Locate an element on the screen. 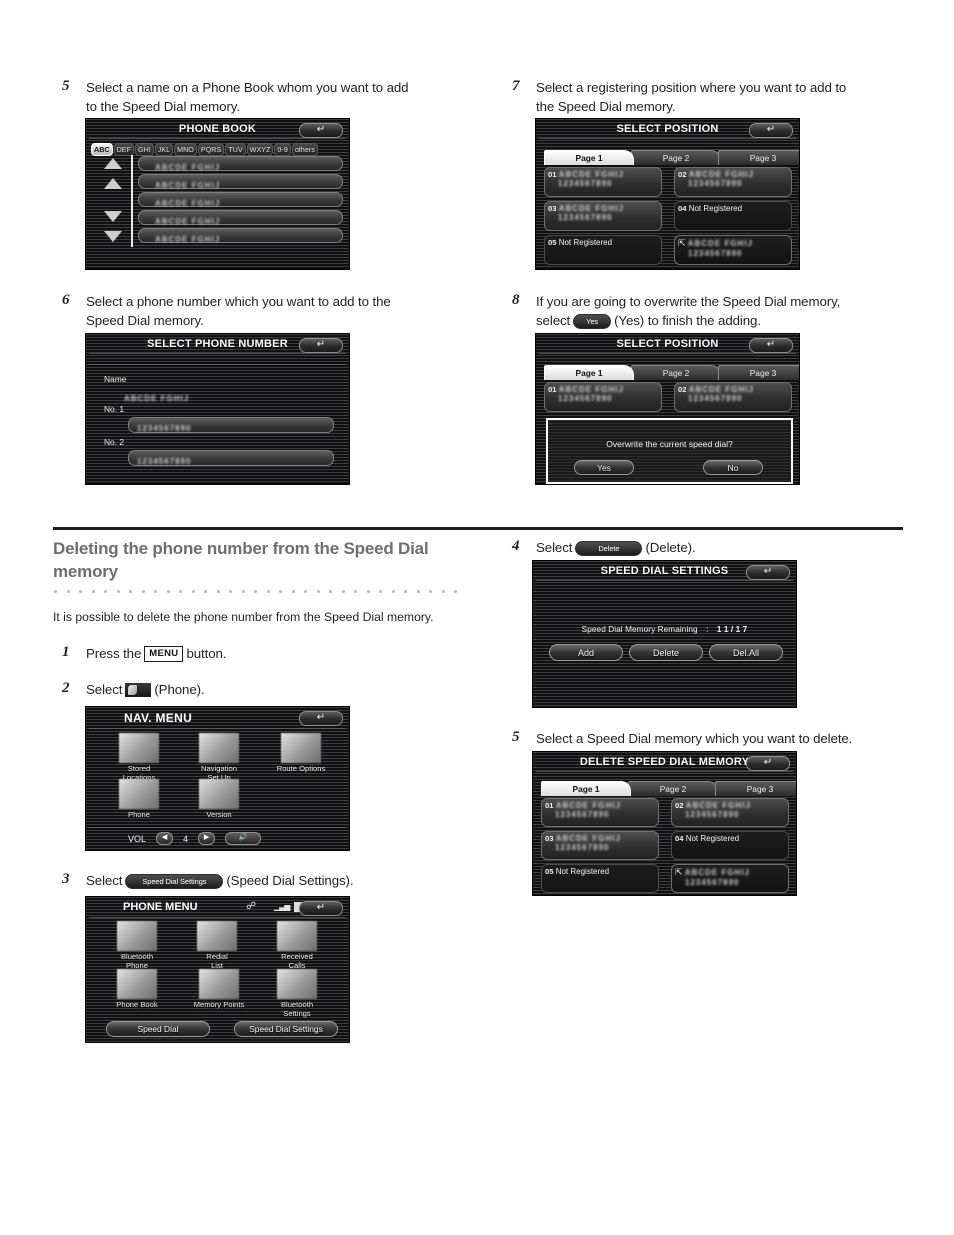 The image size is (954, 1235). yes-button-inline: Yes is located at coordinates (592, 321).